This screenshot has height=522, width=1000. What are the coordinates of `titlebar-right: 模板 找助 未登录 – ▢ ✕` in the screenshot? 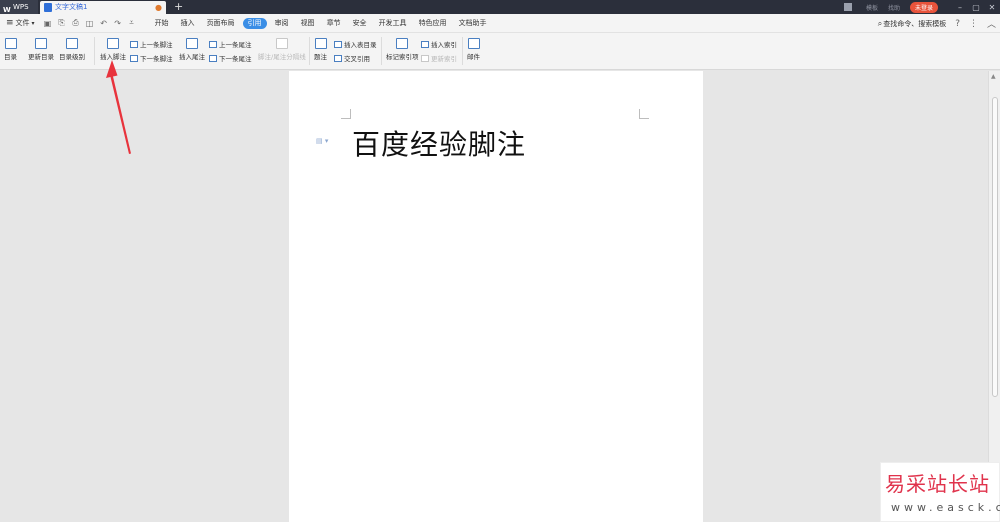 It's located at (921, 7).